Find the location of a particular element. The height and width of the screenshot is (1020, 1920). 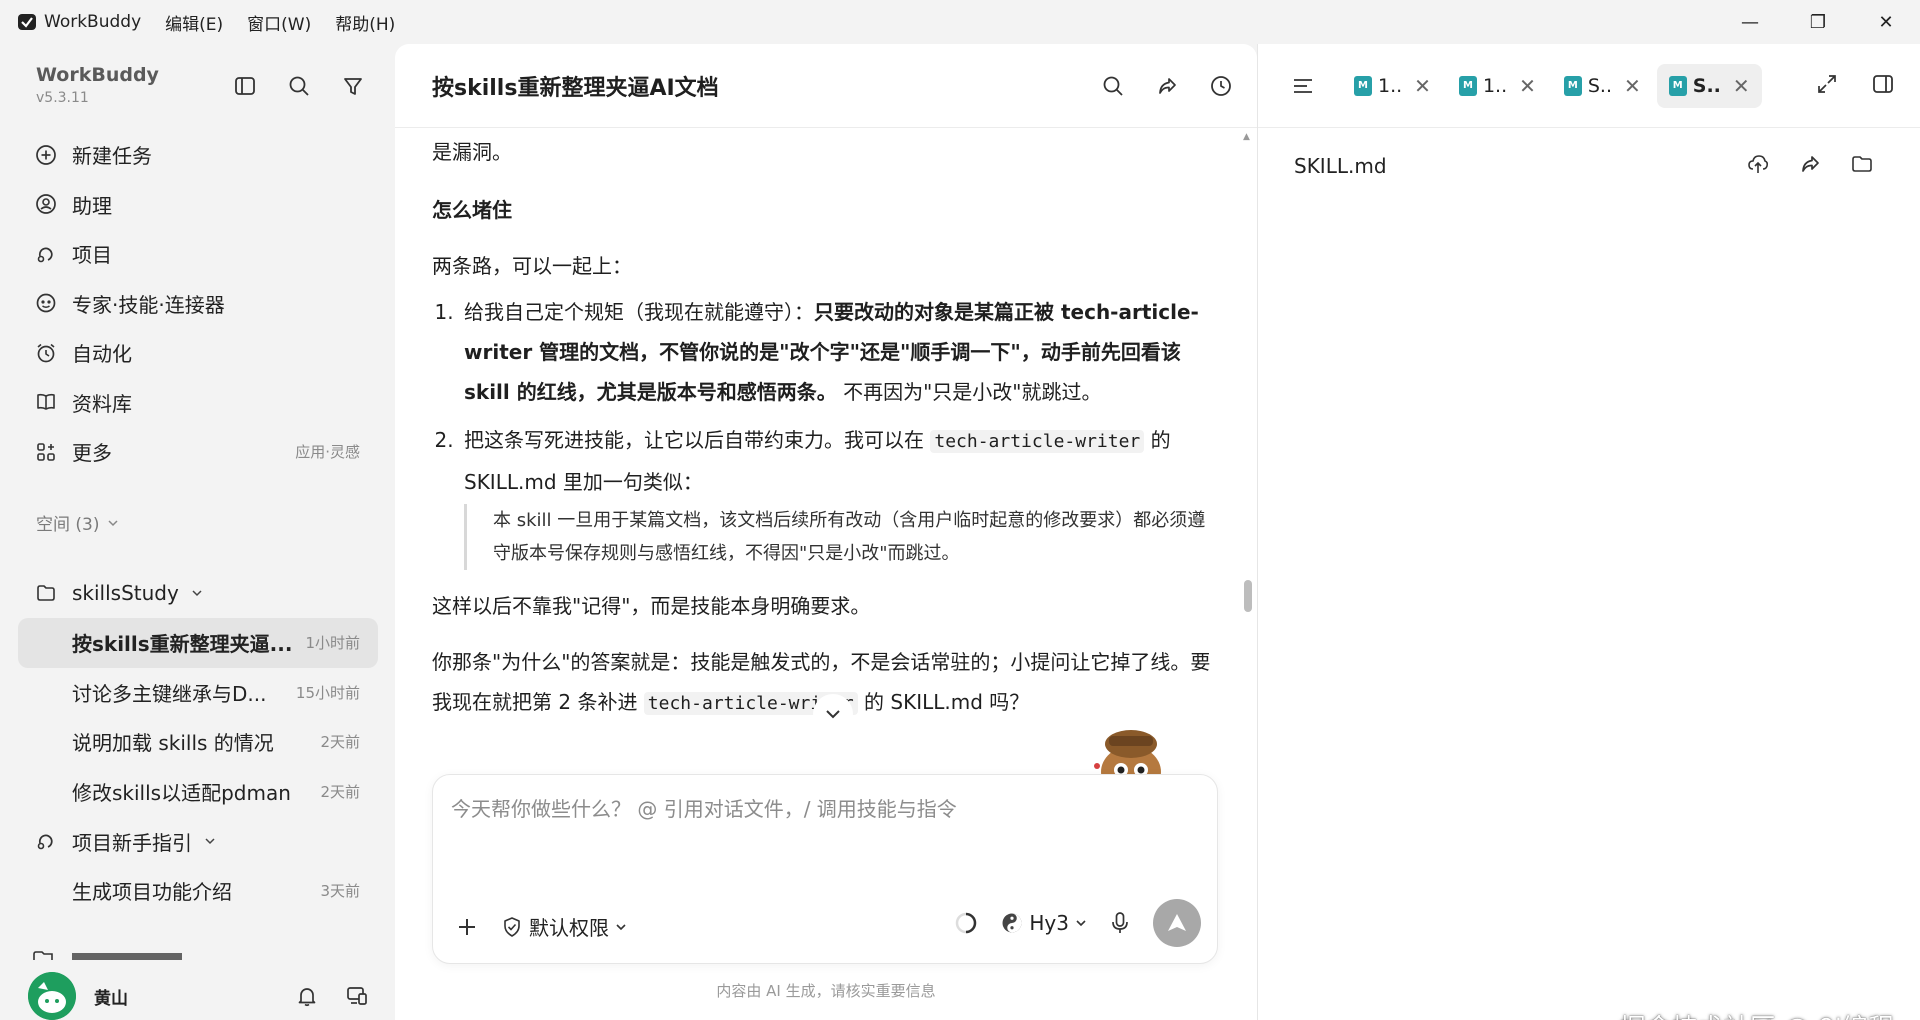

permission-label: 默认权限 is located at coordinates (569, 928).